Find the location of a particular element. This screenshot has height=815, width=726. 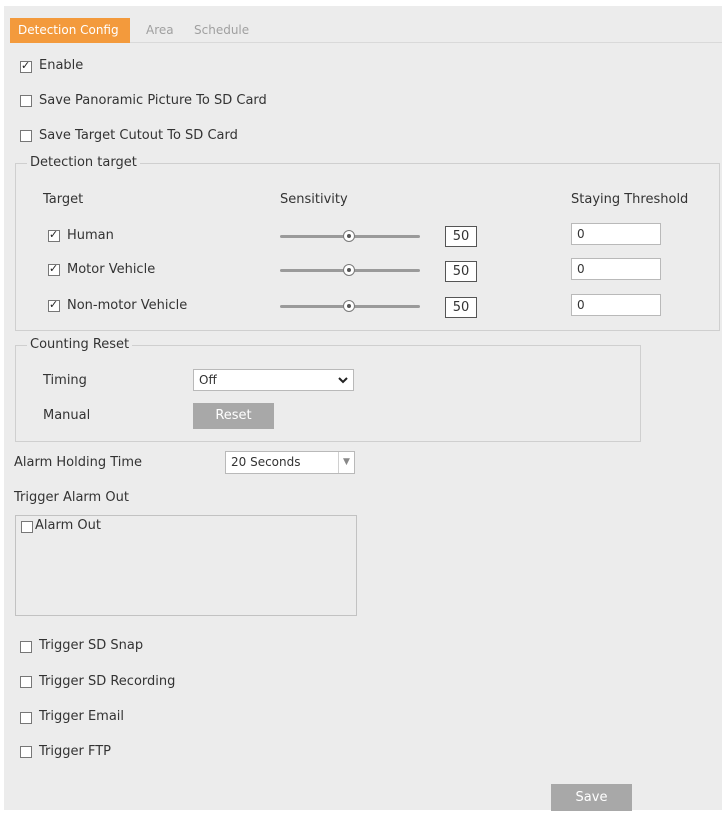

tab-bar: Detection Config Area Schedule is located at coordinates (366, 30).